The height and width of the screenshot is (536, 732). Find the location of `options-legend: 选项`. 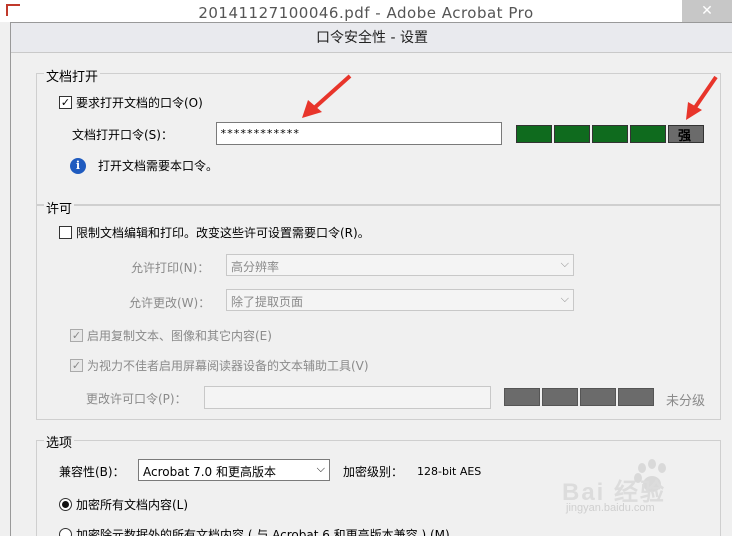

options-legend: 选项 is located at coordinates (59, 441).